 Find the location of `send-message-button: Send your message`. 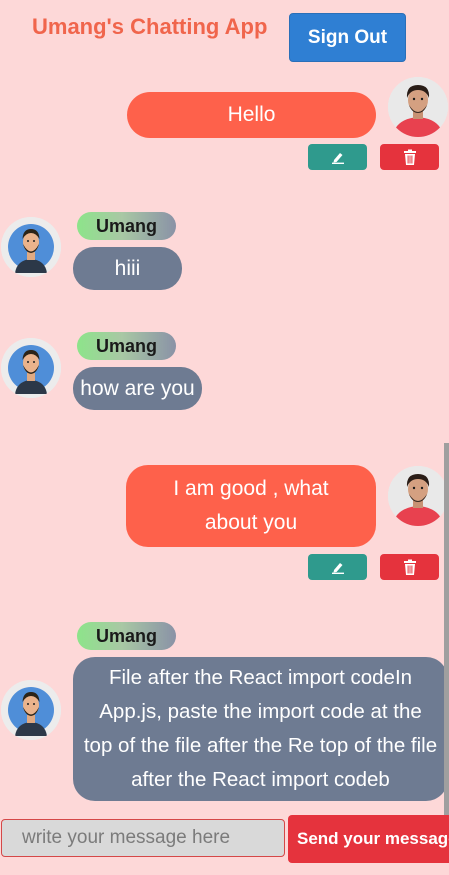

send-message-button: Send your message is located at coordinates (368, 839).